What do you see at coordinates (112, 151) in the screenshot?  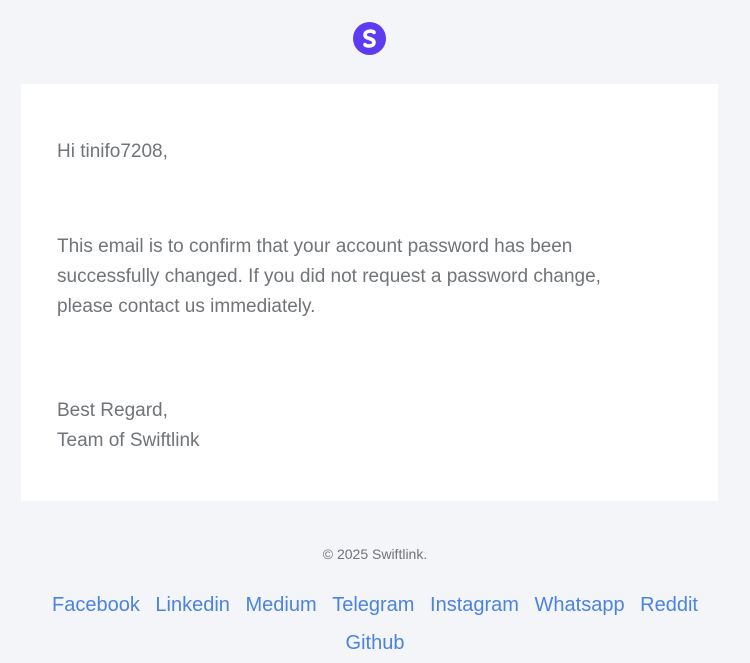 I see `greeting-text: Hi tinifo7208,` at bounding box center [112, 151].